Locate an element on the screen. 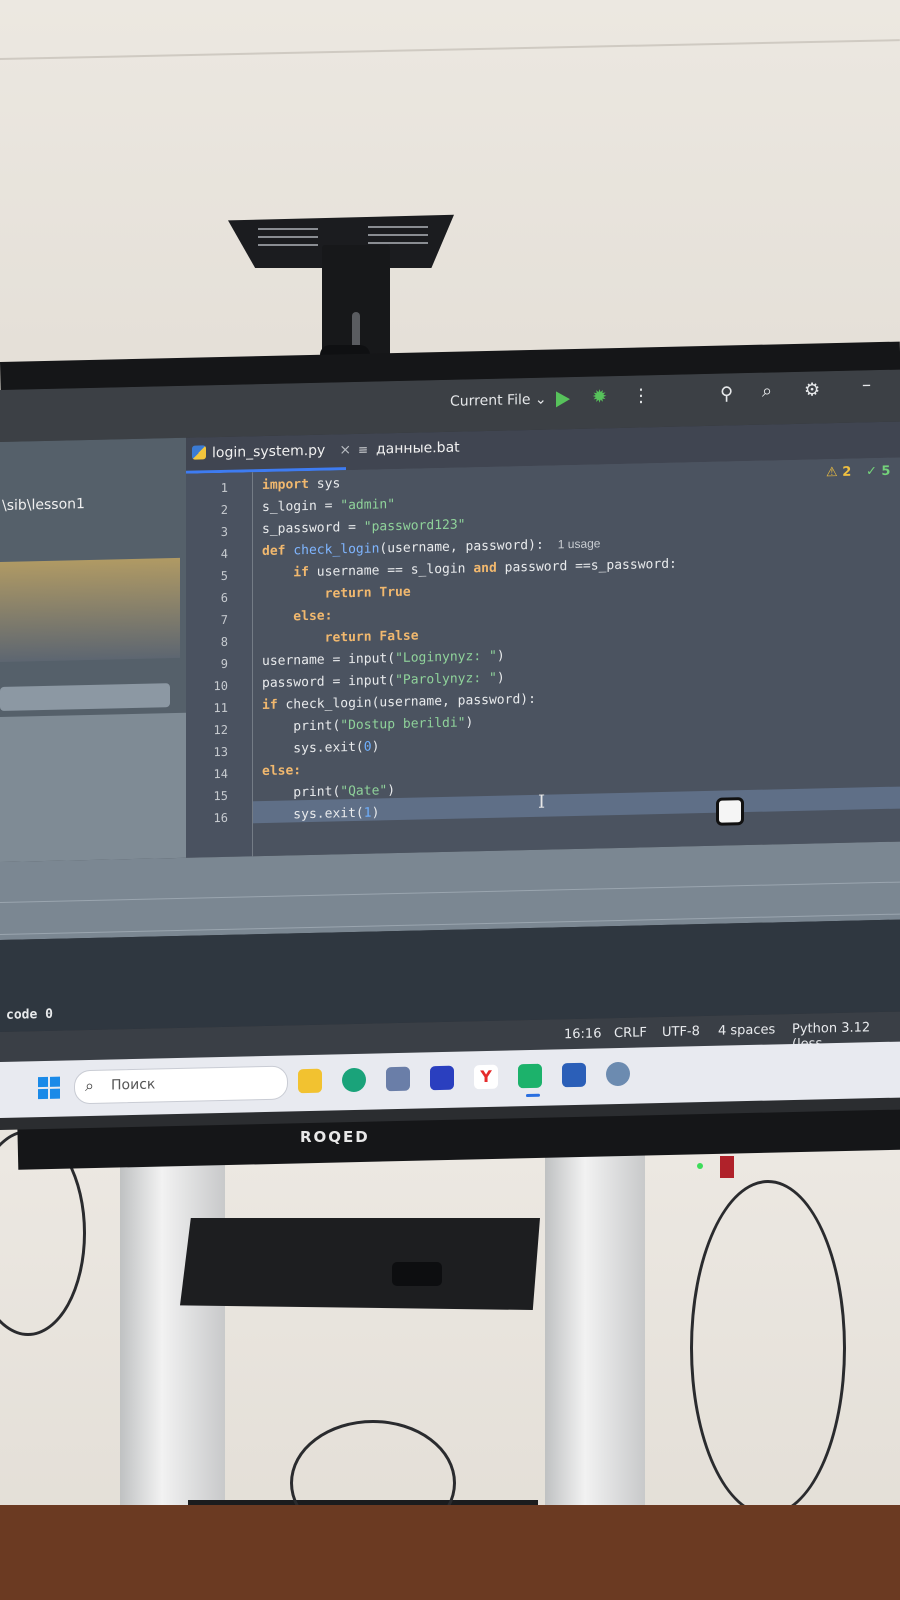 The width and height of the screenshot is (900, 1600). line-separator: CRLF is located at coordinates (630, 1033).